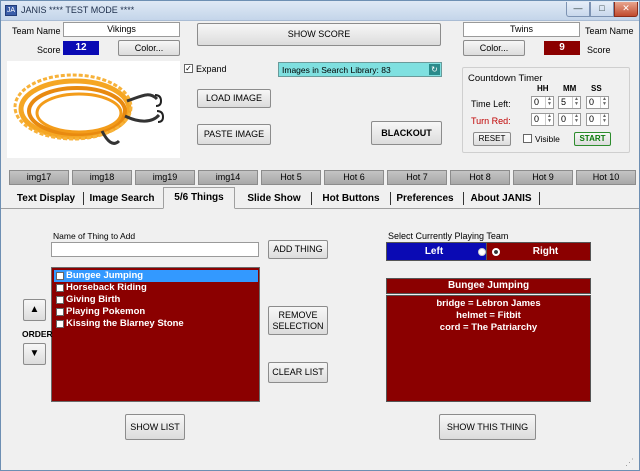 The width and height of the screenshot is (640, 471). Describe the element at coordinates (542, 102) in the screenshot. I see `time-left-hh-spinner: 0 ▲ ▼` at that location.